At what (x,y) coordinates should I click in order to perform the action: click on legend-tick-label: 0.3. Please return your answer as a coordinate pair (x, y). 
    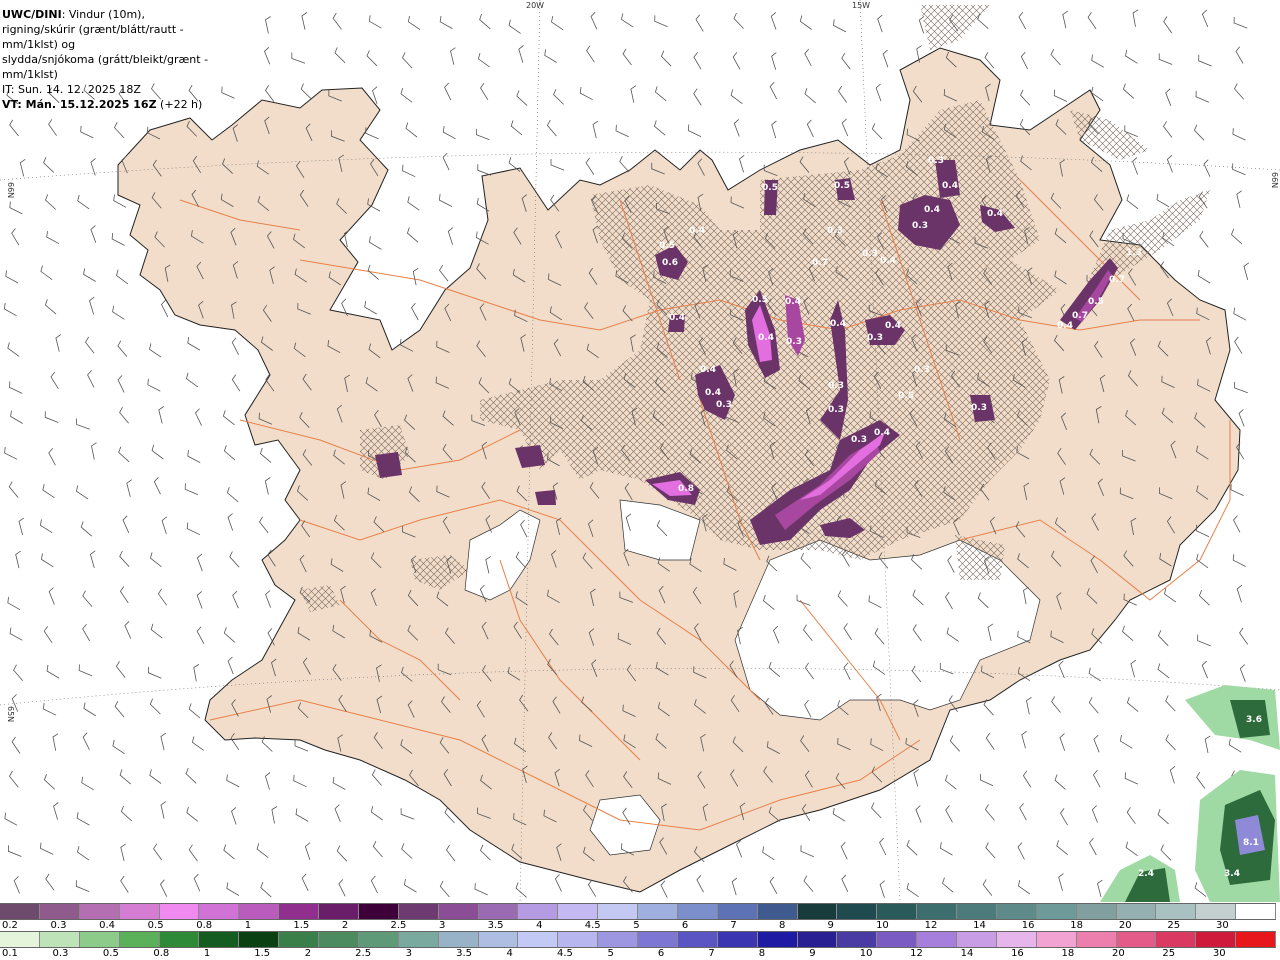
    Looking at the image, I should click on (60, 953).